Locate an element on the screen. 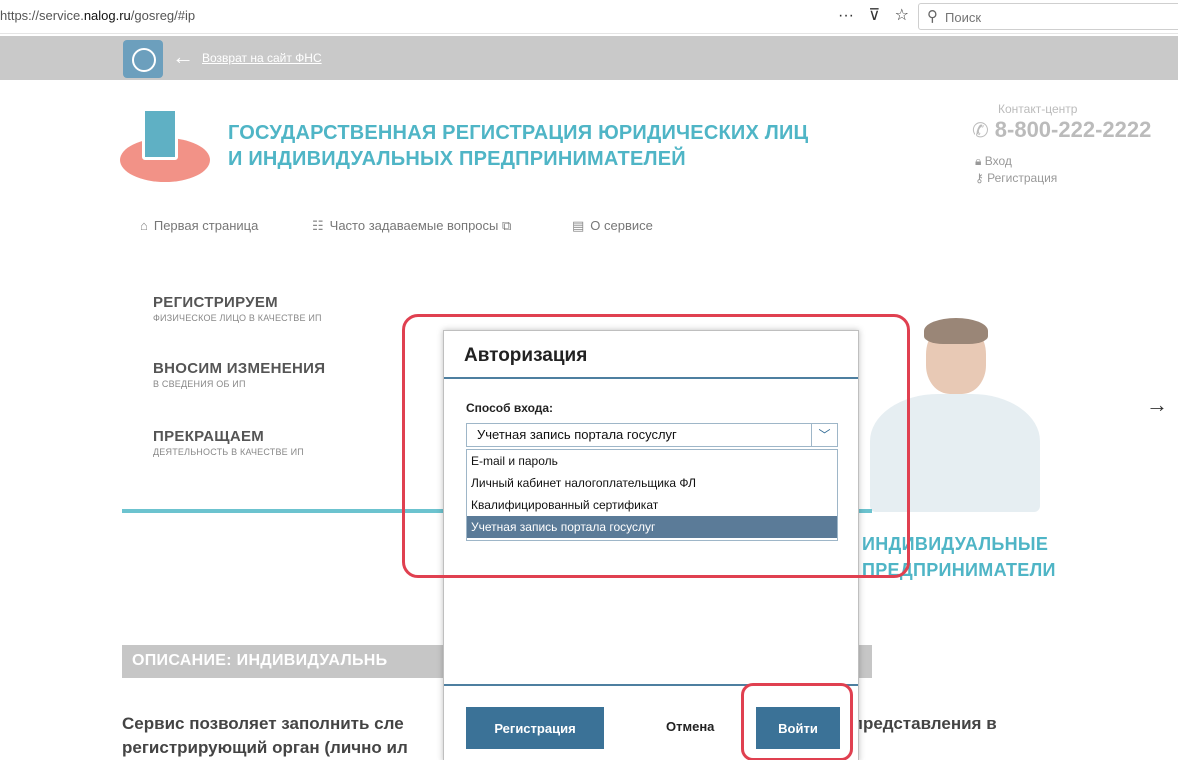  register-link: ⚷ Регистрация is located at coordinates (1016, 178).